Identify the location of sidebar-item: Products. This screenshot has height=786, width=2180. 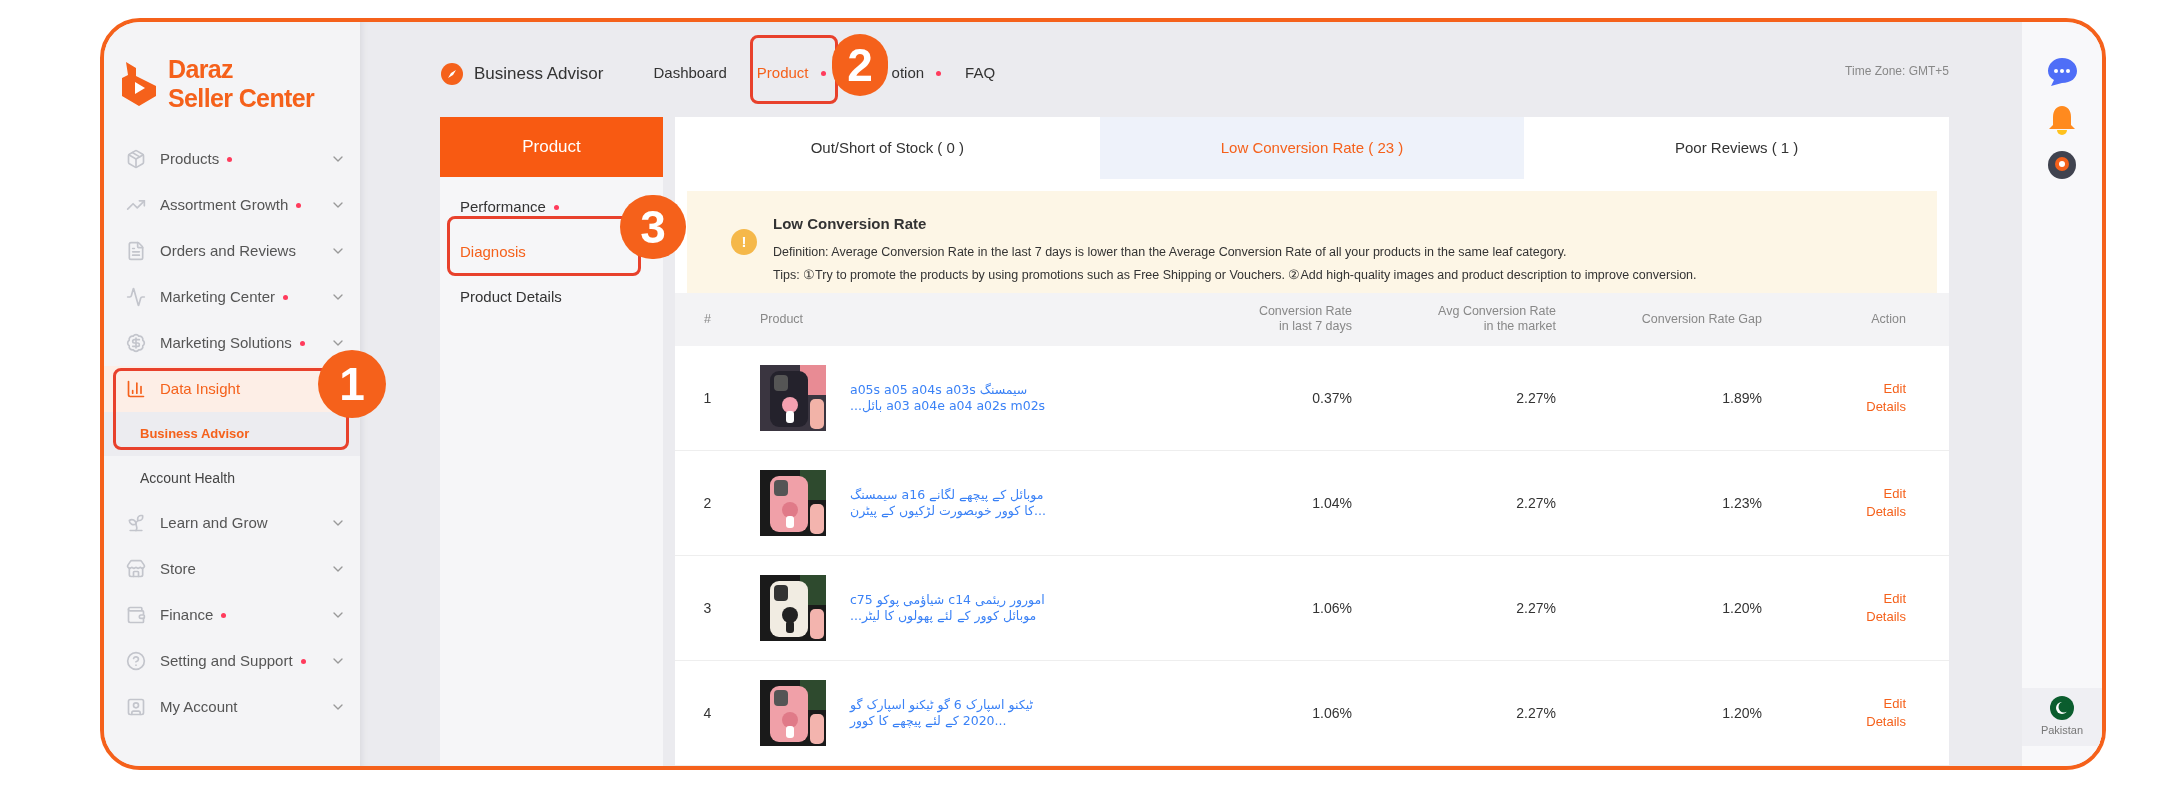
(232, 159).